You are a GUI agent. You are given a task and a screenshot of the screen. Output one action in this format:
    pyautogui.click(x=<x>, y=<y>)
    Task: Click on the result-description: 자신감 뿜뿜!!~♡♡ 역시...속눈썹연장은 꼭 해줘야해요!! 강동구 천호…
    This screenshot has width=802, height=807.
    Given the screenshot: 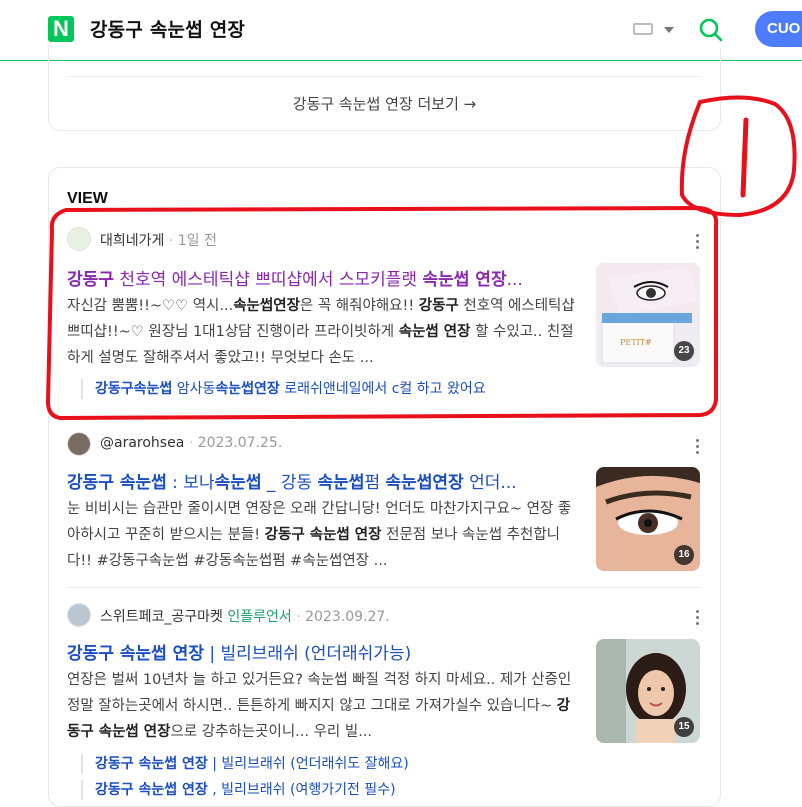 What is the action you would take?
    pyautogui.click(x=321, y=332)
    